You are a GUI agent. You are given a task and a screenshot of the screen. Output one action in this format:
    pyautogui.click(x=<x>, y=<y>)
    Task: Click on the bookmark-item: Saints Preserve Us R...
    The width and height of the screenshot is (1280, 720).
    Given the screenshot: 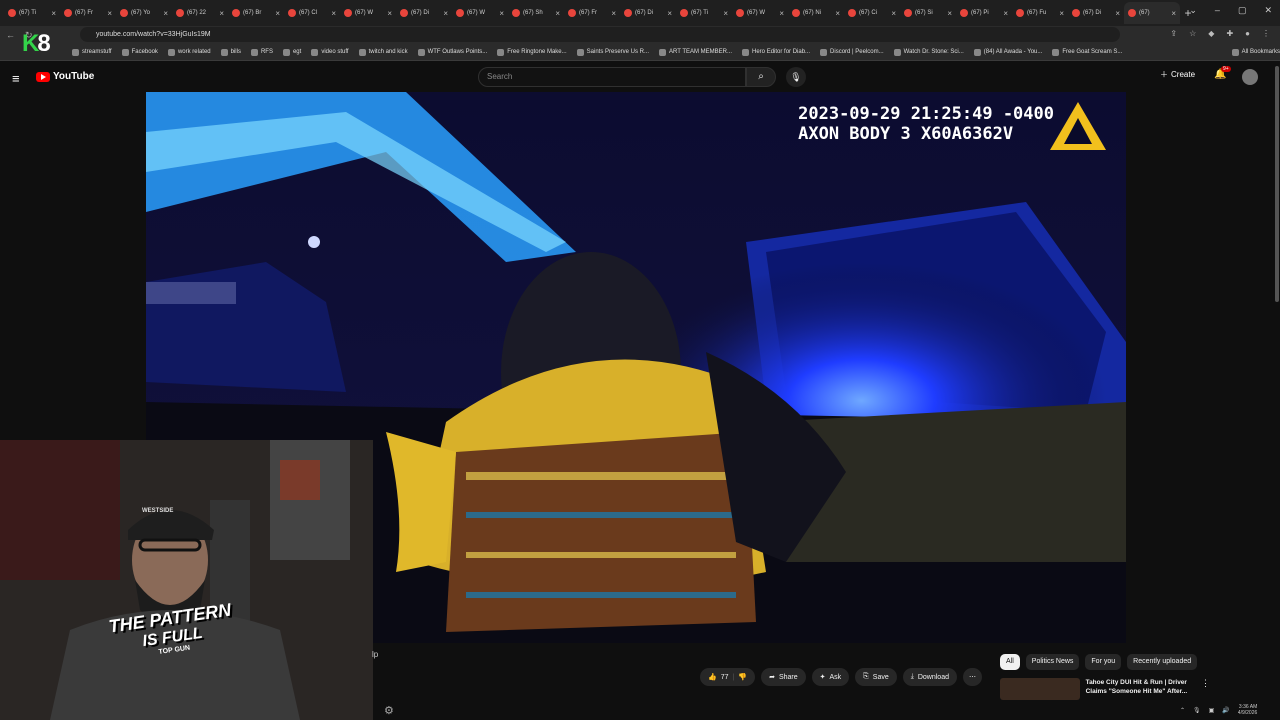 What is the action you would take?
    pyautogui.click(x=612, y=52)
    